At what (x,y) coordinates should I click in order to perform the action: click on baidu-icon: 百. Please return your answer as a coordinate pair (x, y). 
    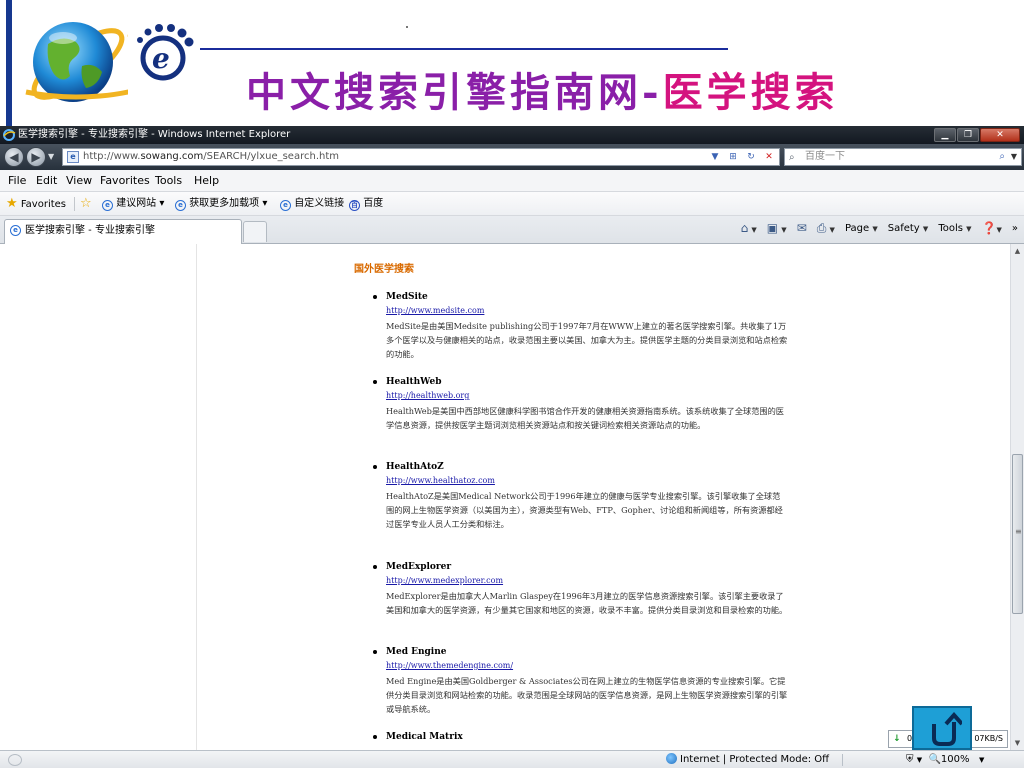
    Looking at the image, I should click on (354, 205).